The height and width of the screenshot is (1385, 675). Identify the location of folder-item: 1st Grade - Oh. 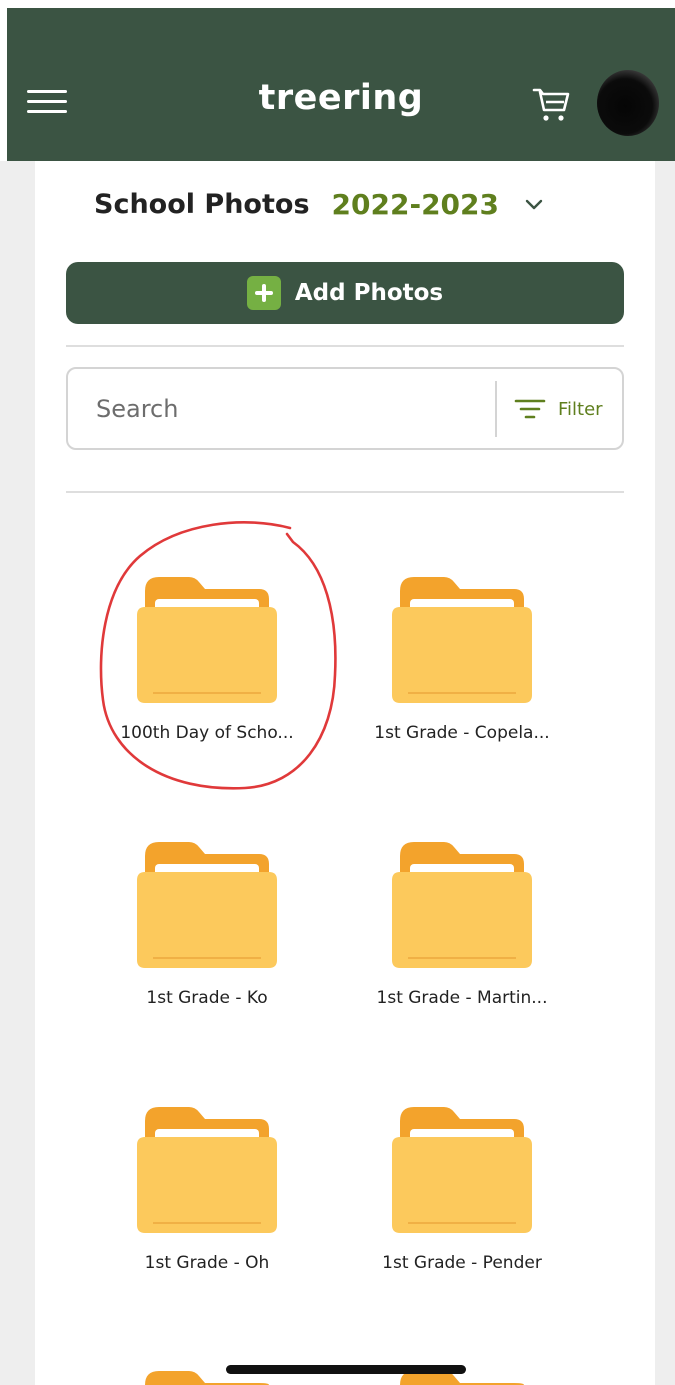
(207, 1210).